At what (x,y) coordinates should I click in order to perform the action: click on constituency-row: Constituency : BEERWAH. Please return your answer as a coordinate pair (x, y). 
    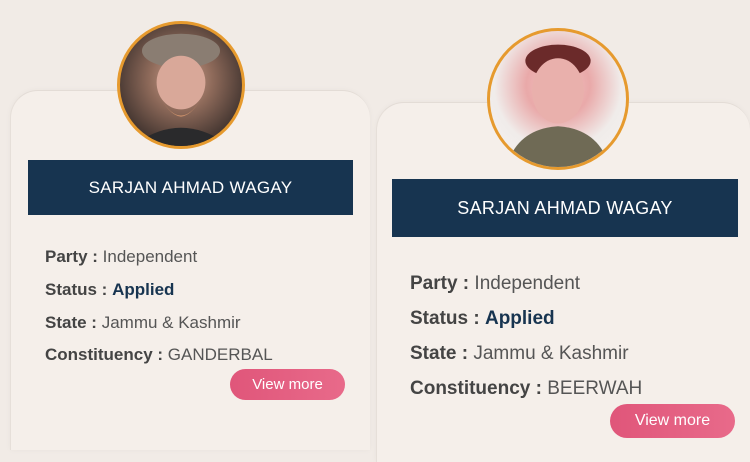
    Looking at the image, I should click on (526, 389).